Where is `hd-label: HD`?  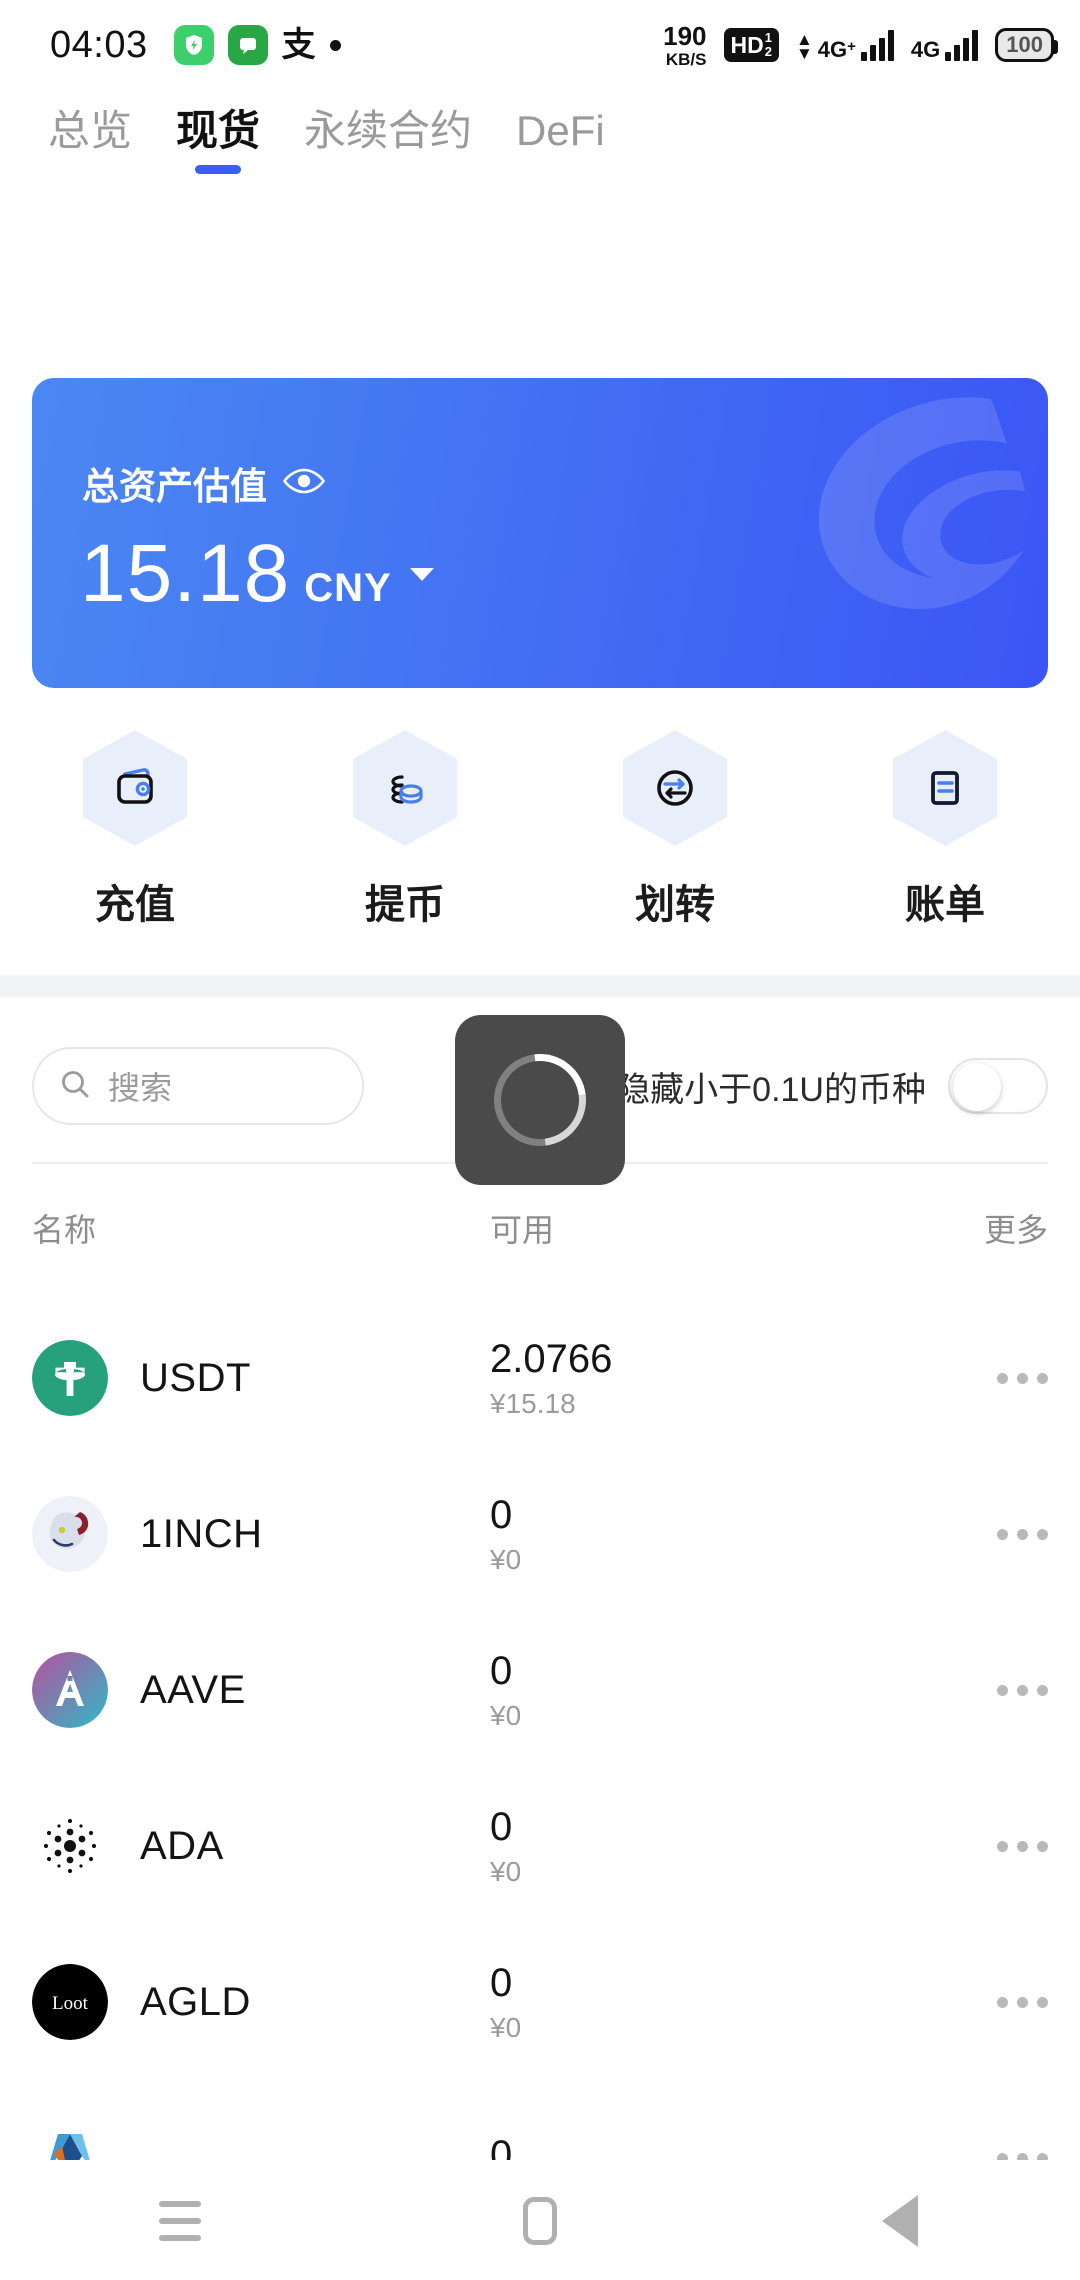
hd-label: HD is located at coordinates (747, 44).